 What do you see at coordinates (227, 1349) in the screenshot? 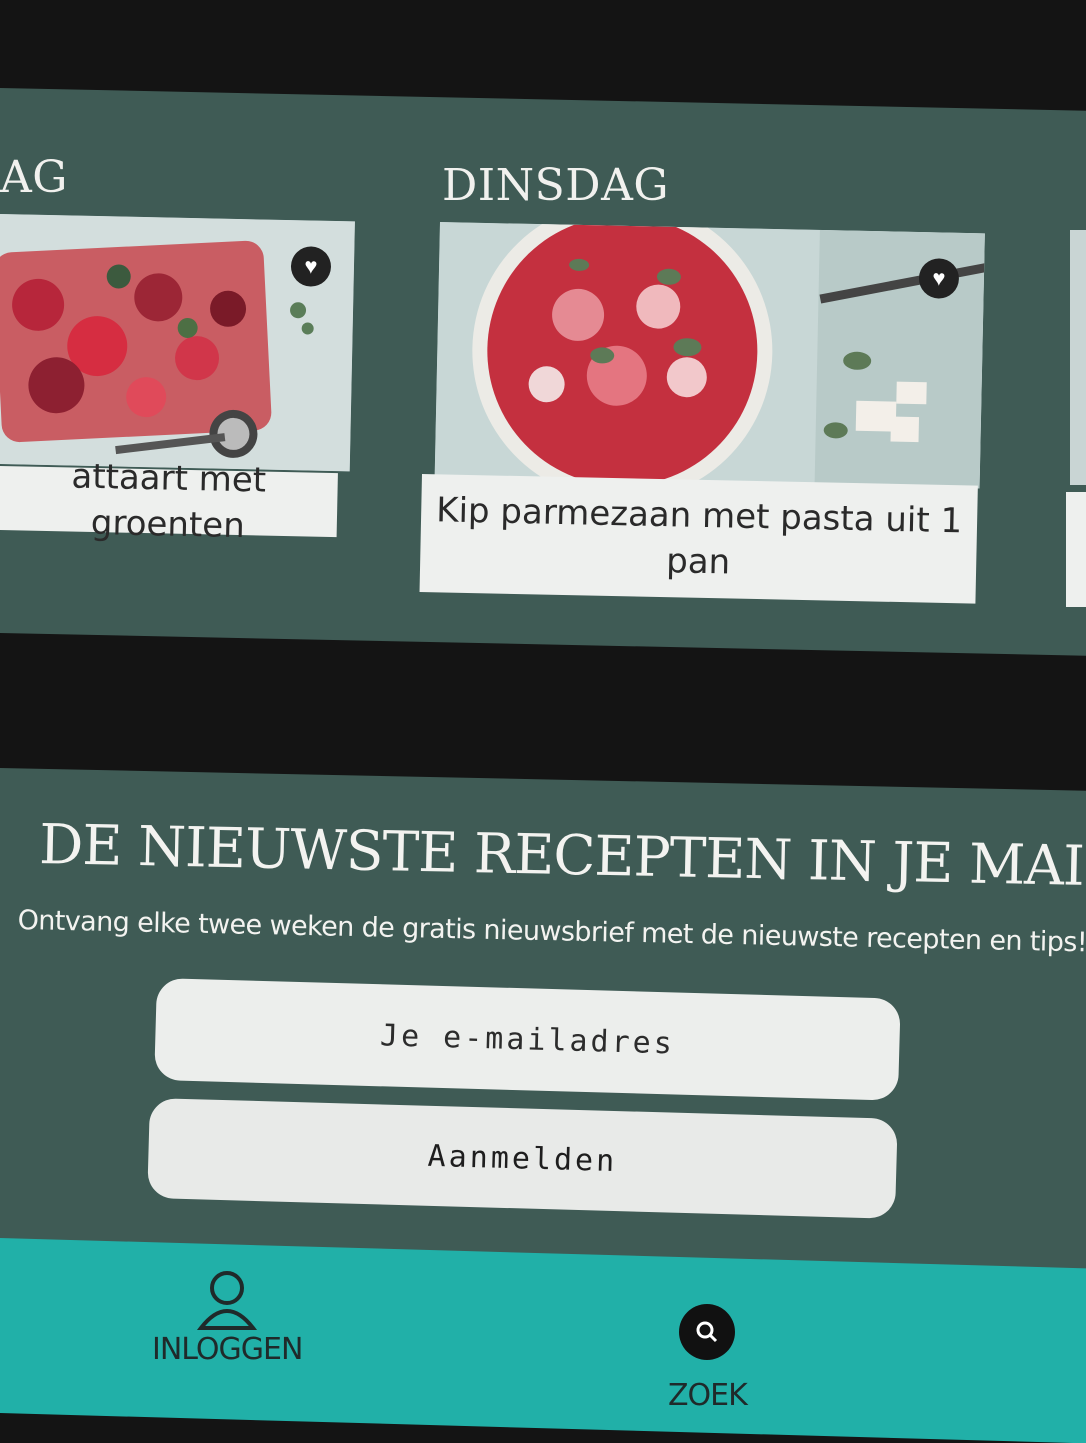
I see `nav-login-label: INLOGGEN` at bounding box center [227, 1349].